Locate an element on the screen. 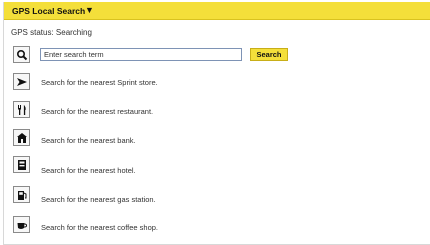 This screenshot has width=430, height=245. panel-header: GPS Local Search ▼ is located at coordinates (217, 11).